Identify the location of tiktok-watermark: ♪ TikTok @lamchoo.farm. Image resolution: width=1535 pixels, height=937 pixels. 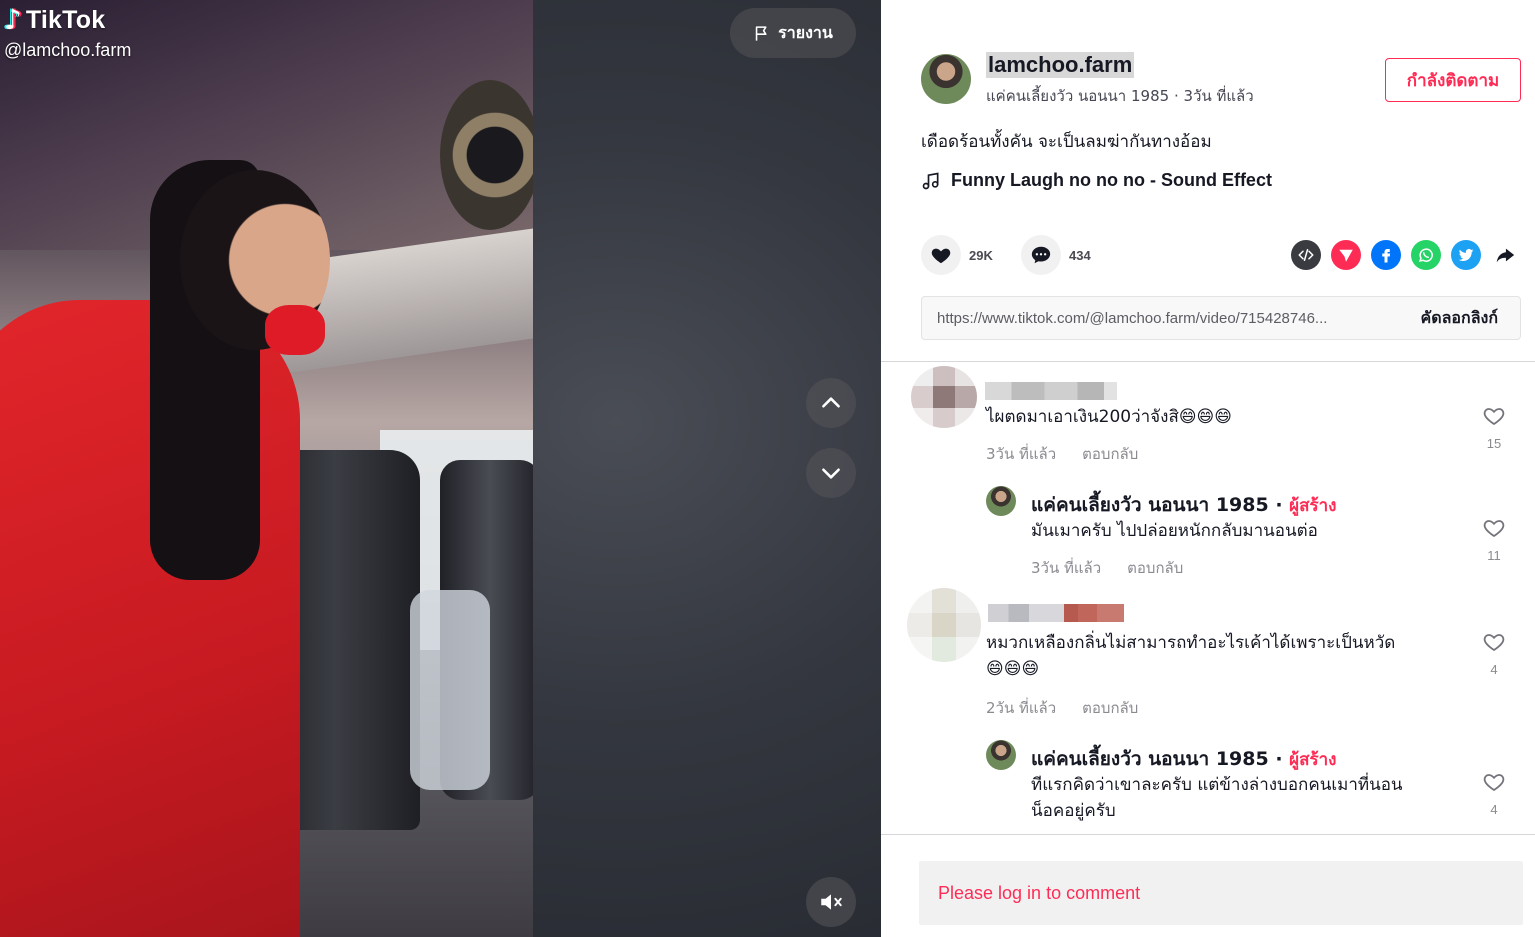
(67, 31).